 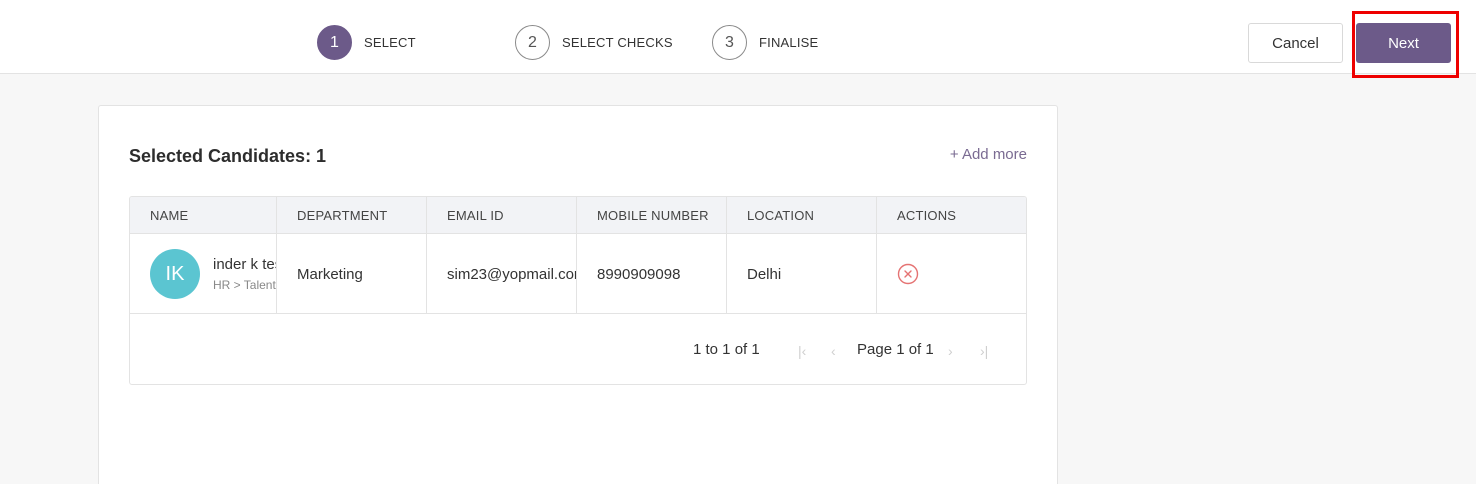 I want to click on cell-name: IK inder k test HR > Talent, so click(x=203, y=274).